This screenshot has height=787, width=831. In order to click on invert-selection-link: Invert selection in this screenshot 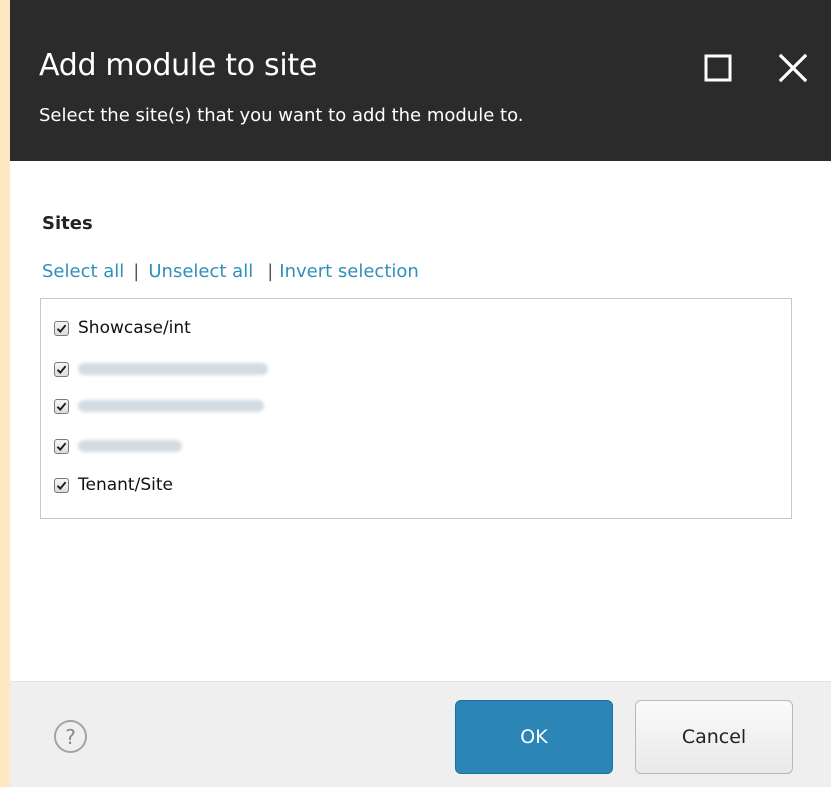, I will do `click(349, 271)`.